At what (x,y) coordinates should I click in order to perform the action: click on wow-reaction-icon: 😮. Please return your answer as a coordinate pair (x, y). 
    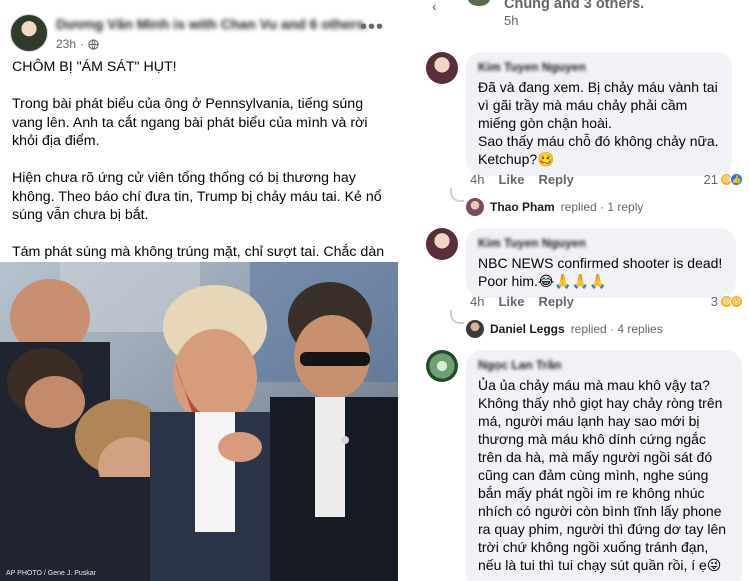
    Looking at the image, I should click on (736, 301).